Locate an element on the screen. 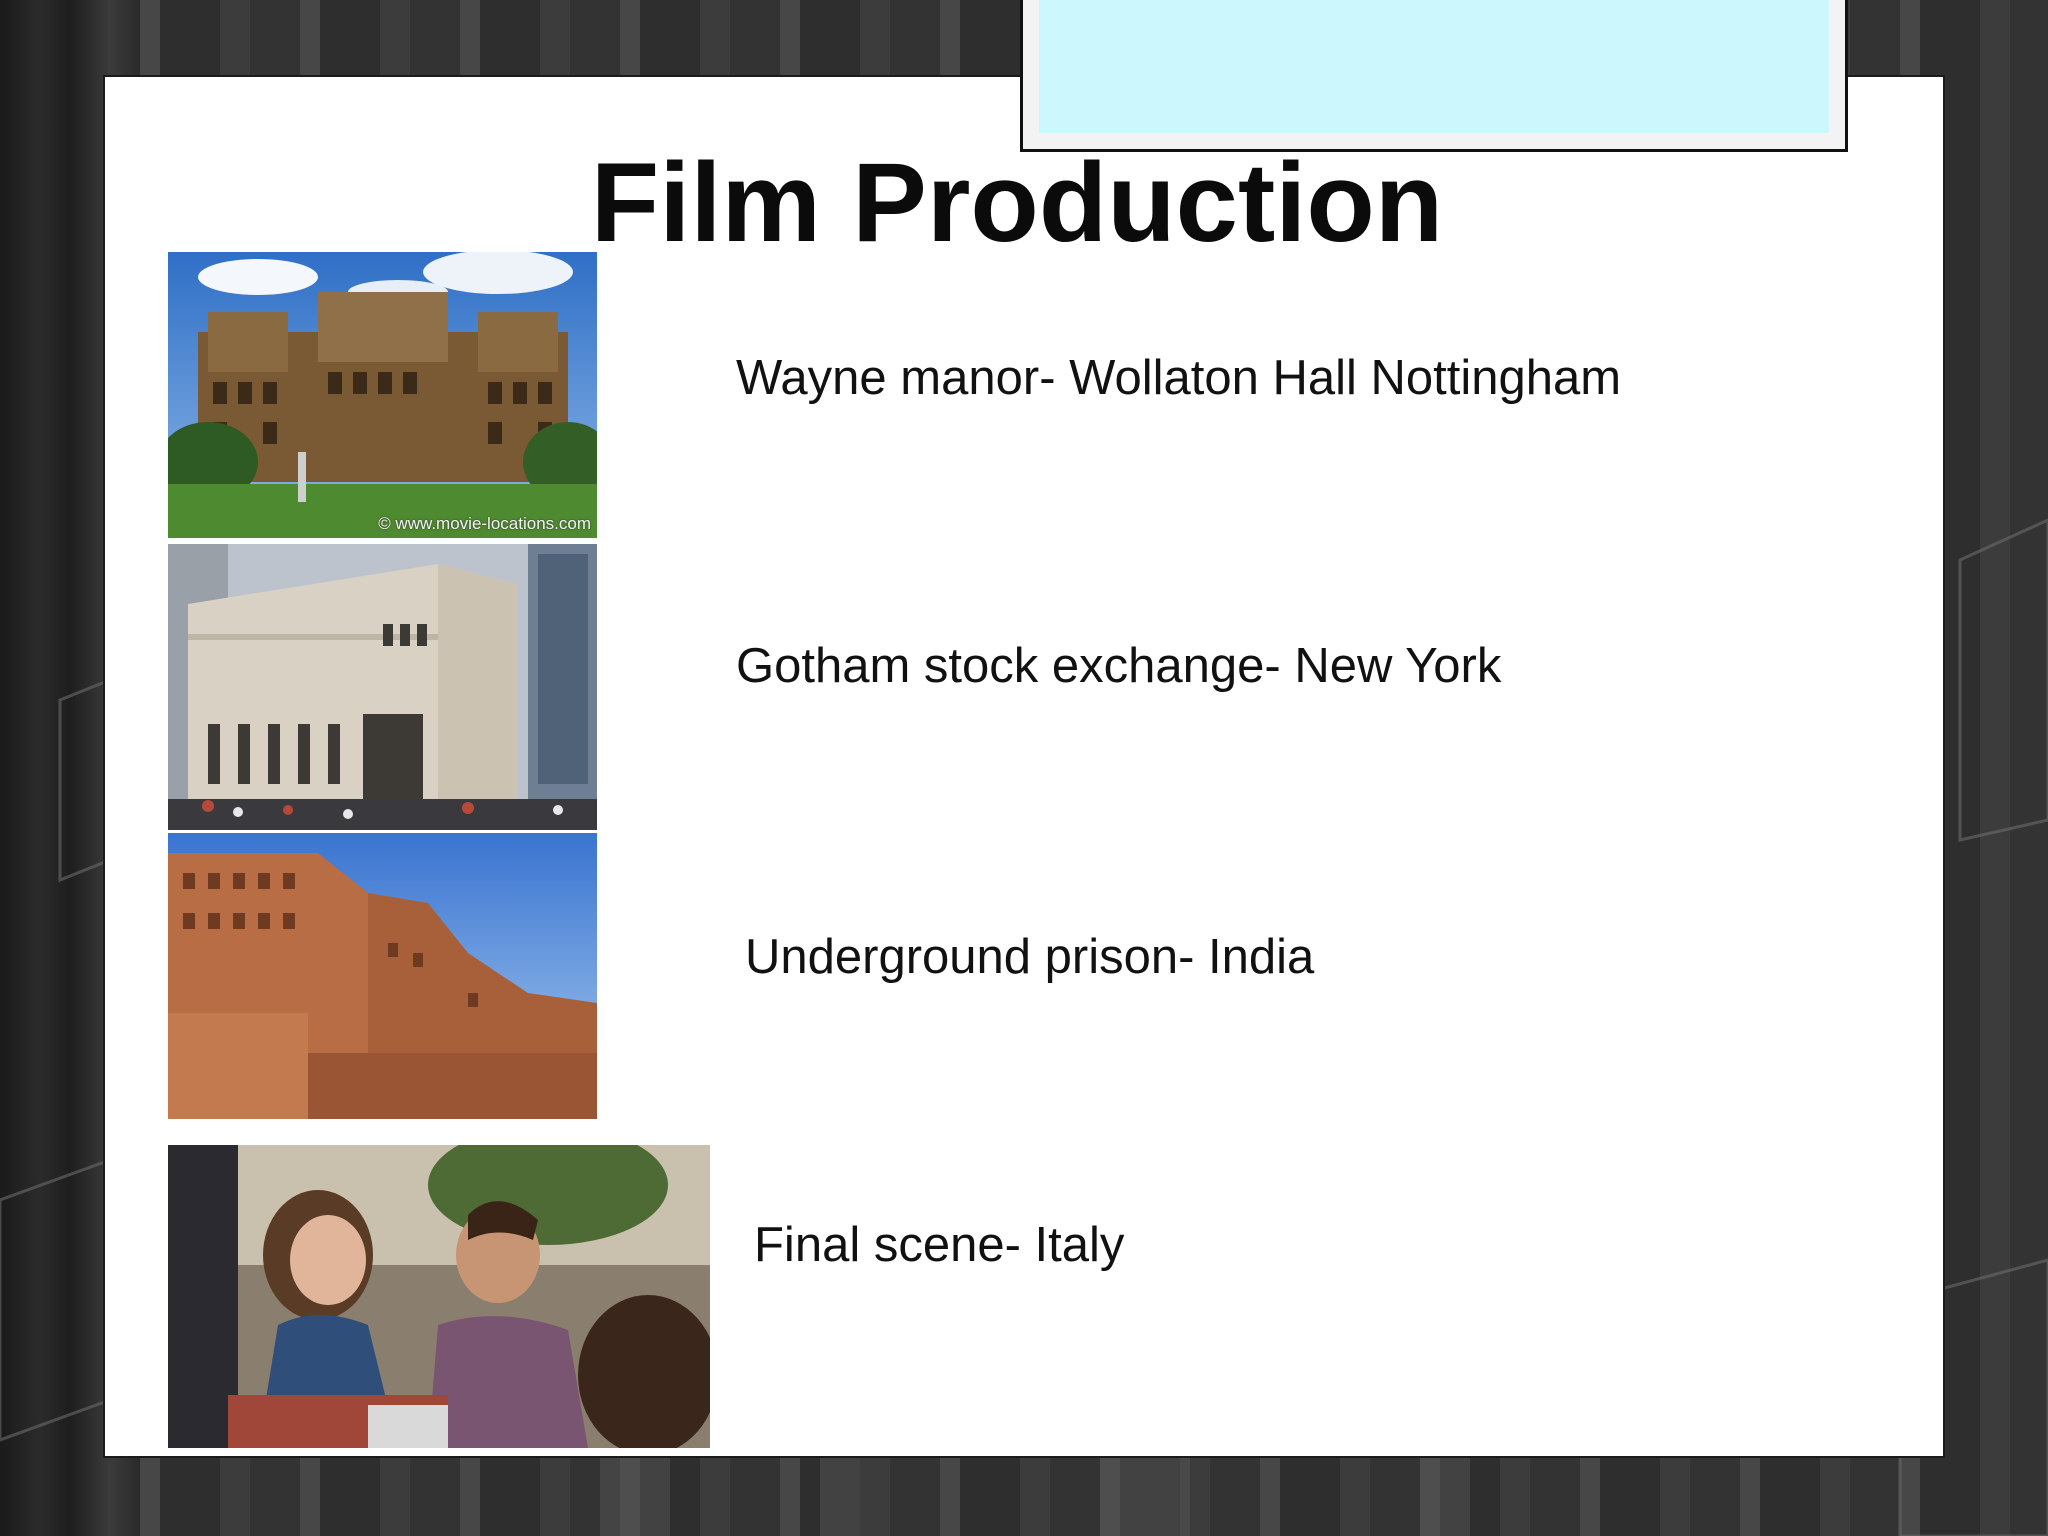 The width and height of the screenshot is (2048, 1536). caption-wayne-manor: Wayne manor- Wollaton Hall Nottingham is located at coordinates (1179, 378).